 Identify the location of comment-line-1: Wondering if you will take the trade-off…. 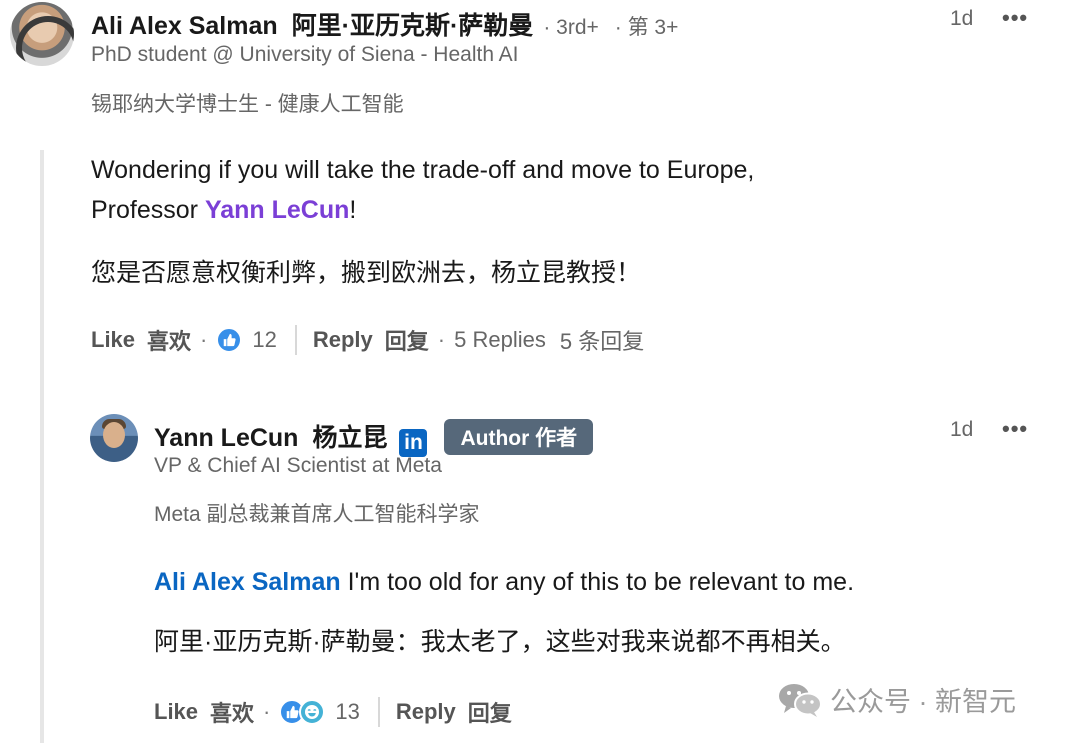
(423, 170).